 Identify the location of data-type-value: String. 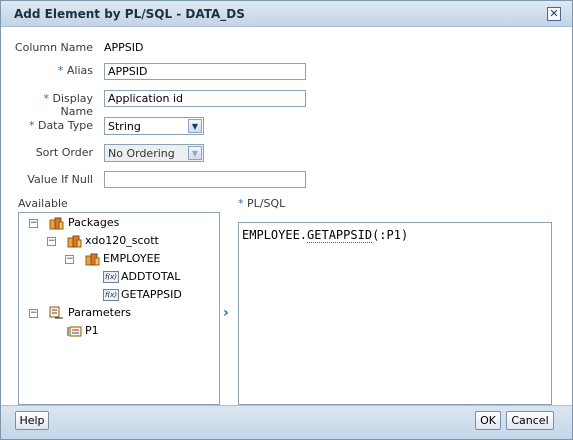
(124, 126).